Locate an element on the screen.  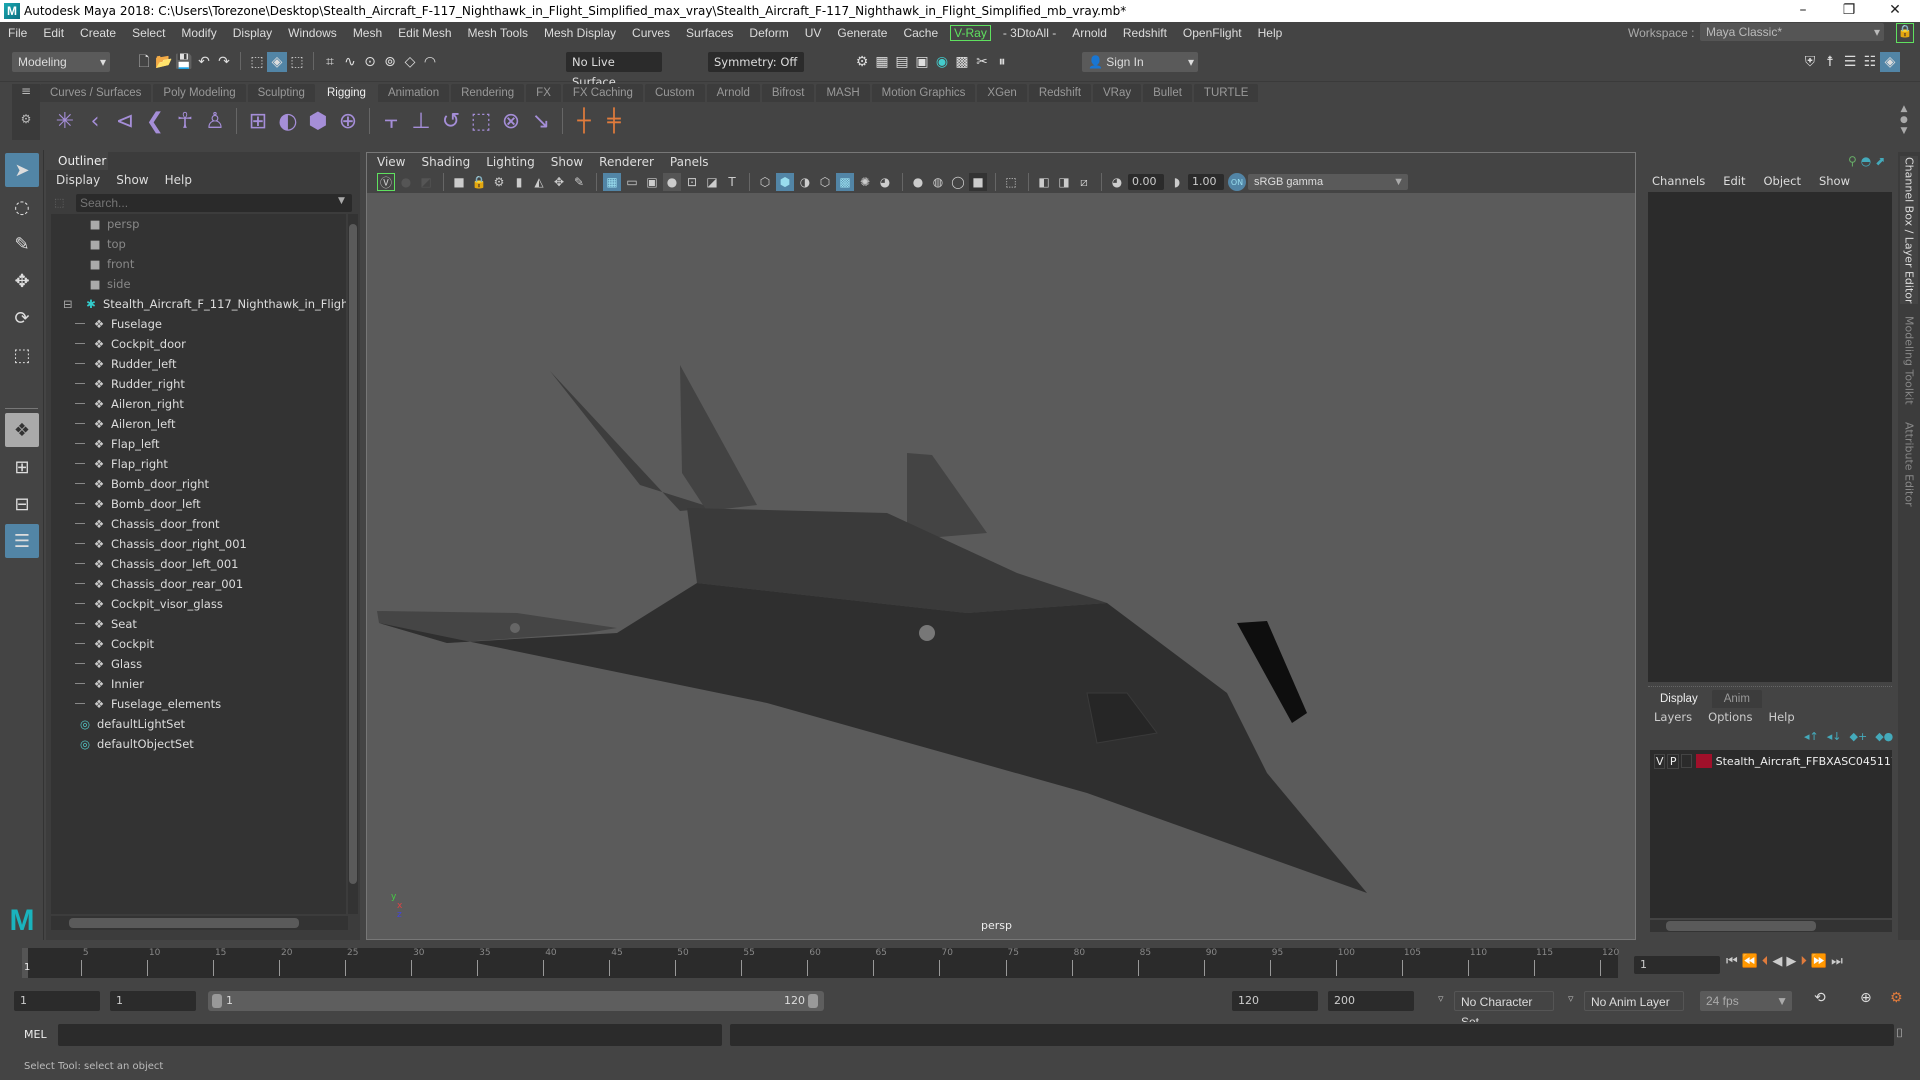
chevron-down-icon: ▼ is located at coordinates (341, 201).